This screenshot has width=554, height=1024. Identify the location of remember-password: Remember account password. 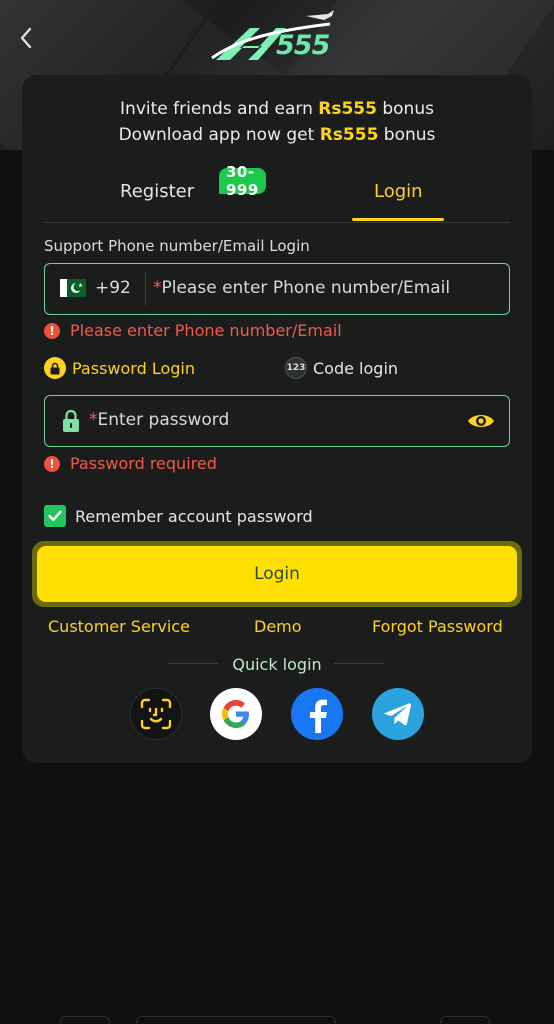
(178, 516).